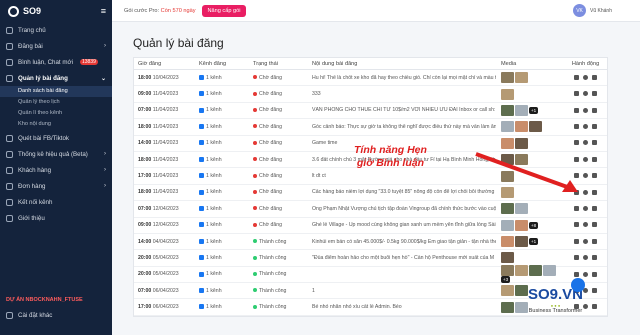 The width and height of the screenshot is (640, 335). I want to click on post-content: lt dt ct, so click(402, 176).